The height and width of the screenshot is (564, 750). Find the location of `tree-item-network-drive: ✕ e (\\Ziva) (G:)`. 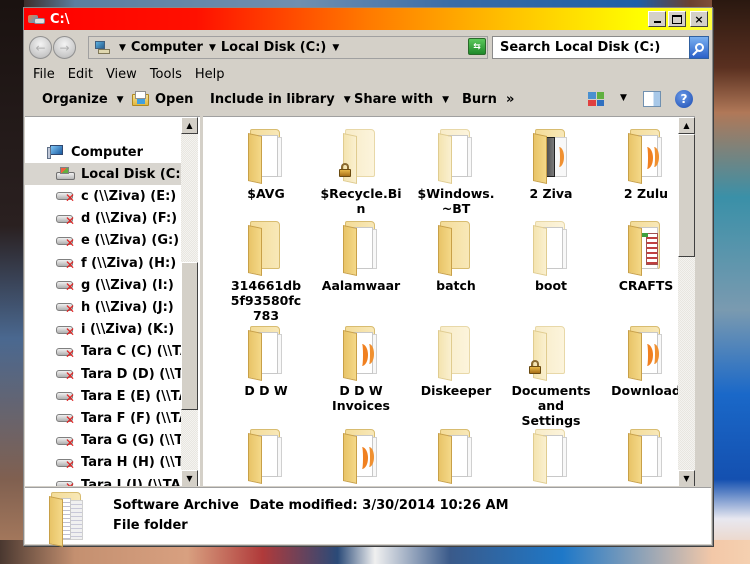

tree-item-network-drive: ✕ e (\\Ziva) (G:) is located at coordinates (103, 241).